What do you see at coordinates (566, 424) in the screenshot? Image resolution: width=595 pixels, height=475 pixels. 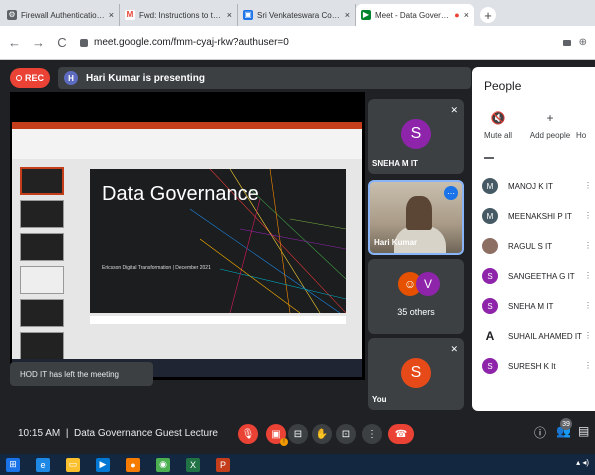 I see `participant-count-badge: 39` at bounding box center [566, 424].